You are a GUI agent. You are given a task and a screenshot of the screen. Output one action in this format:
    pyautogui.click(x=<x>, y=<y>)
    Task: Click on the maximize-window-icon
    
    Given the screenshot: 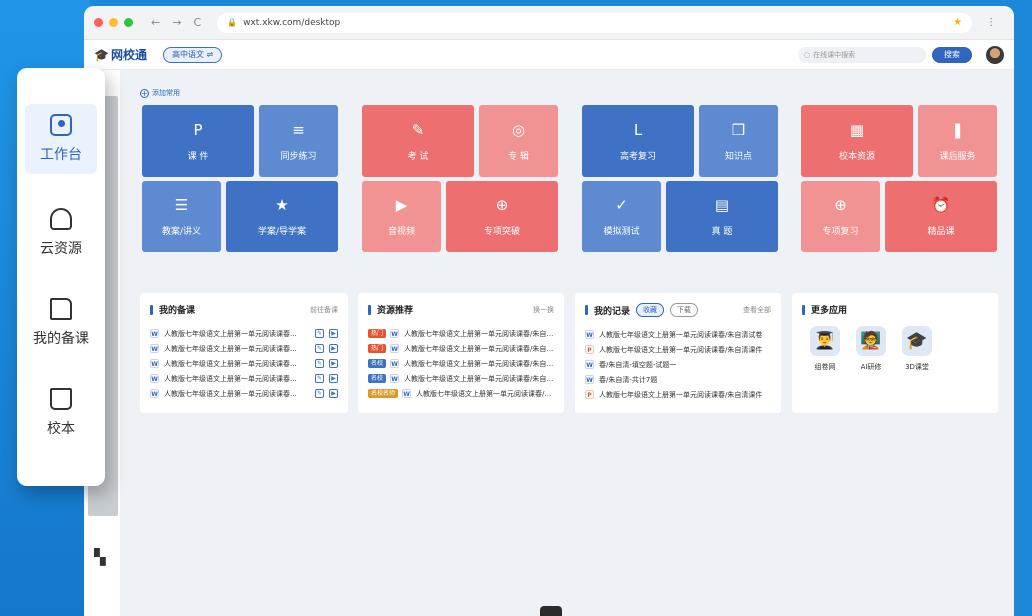 What is the action you would take?
    pyautogui.click(x=128, y=22)
    